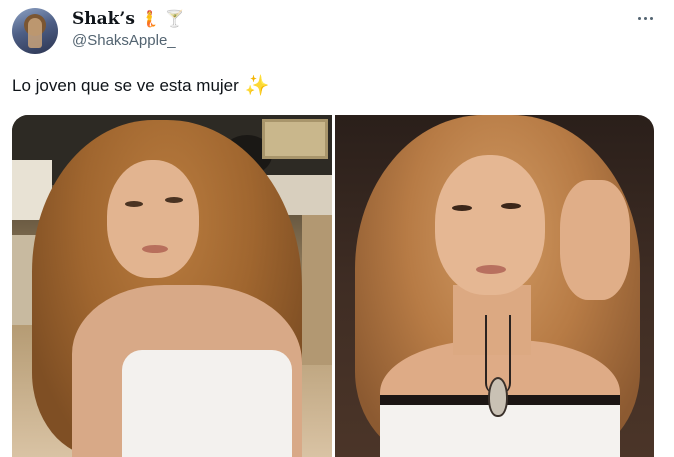  I want to click on woman-hand, so click(595, 240).